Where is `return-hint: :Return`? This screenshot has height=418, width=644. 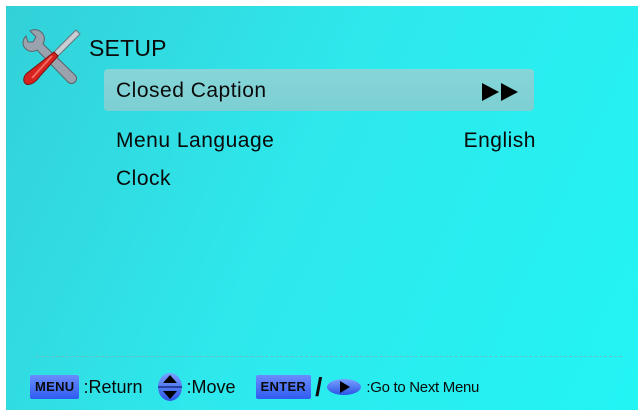
return-hint: :Return is located at coordinates (113, 386).